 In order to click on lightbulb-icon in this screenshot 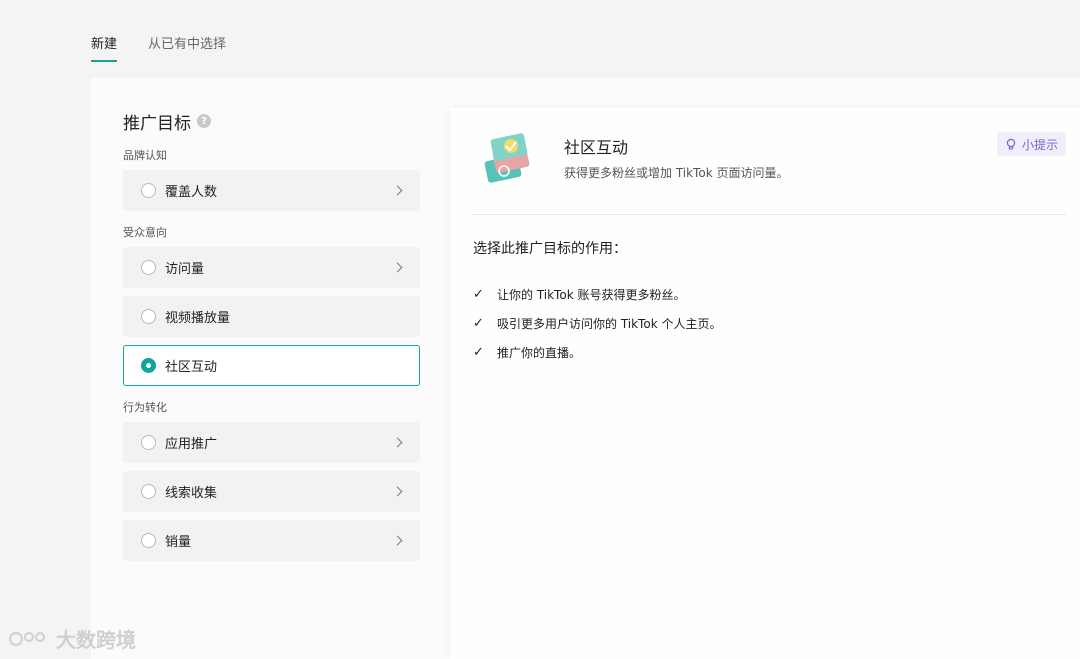, I will do `click(1011, 144)`.